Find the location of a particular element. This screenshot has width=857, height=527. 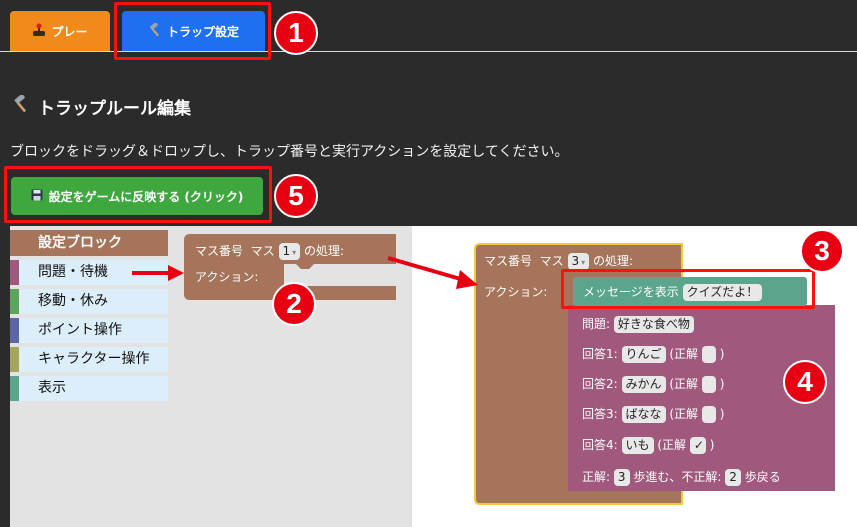

annotation-marker-3: 3 is located at coordinates (822, 251).